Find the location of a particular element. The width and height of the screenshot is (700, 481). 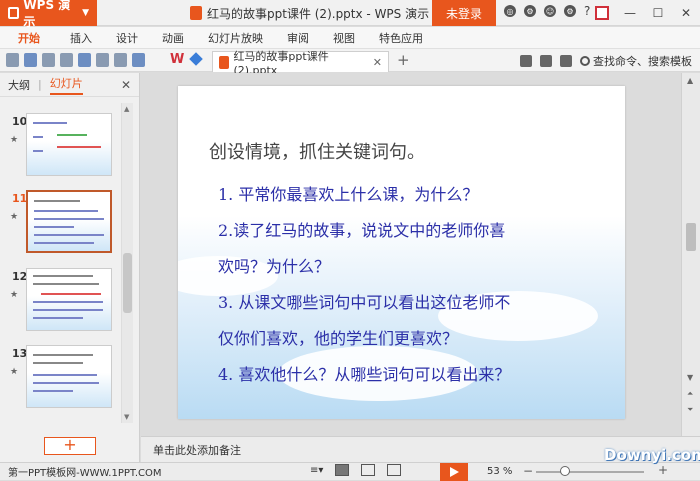

slide-sorter-icon is located at coordinates (368, 470).